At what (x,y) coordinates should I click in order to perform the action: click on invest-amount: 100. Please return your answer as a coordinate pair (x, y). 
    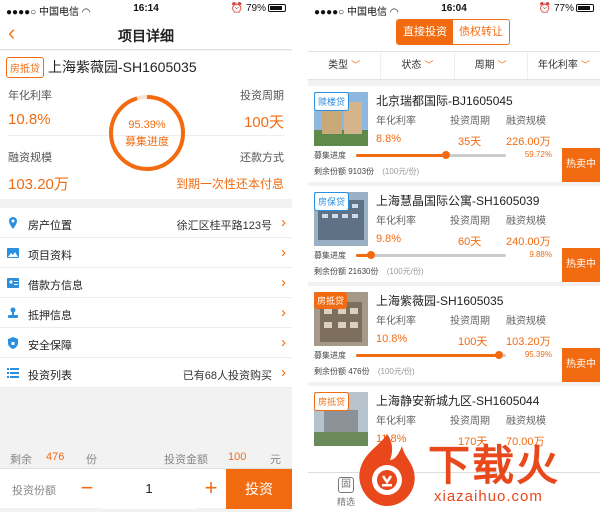
    Looking at the image, I should click on (237, 457).